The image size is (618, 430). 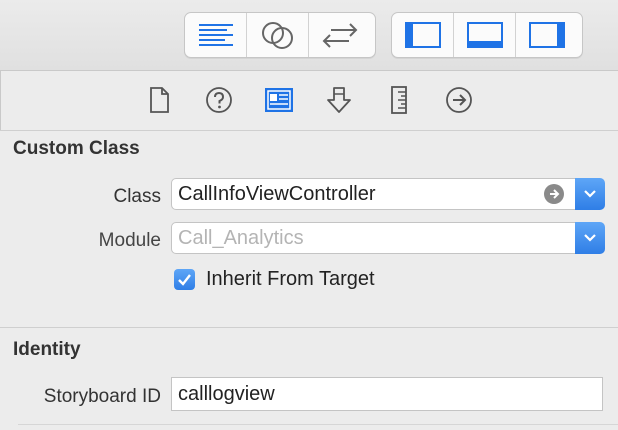 I want to click on swap-arrows-icon, so click(x=340, y=35).